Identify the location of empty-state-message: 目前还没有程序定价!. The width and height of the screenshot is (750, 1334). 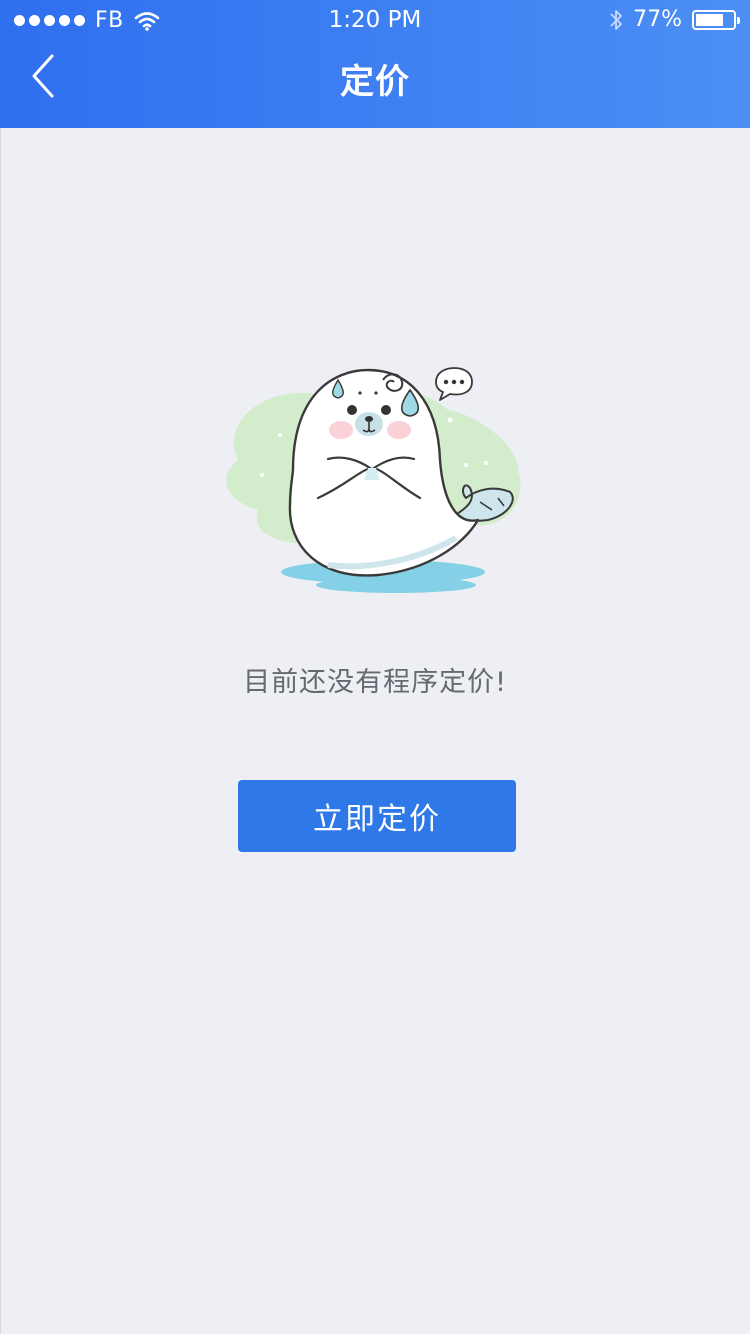
(375, 682).